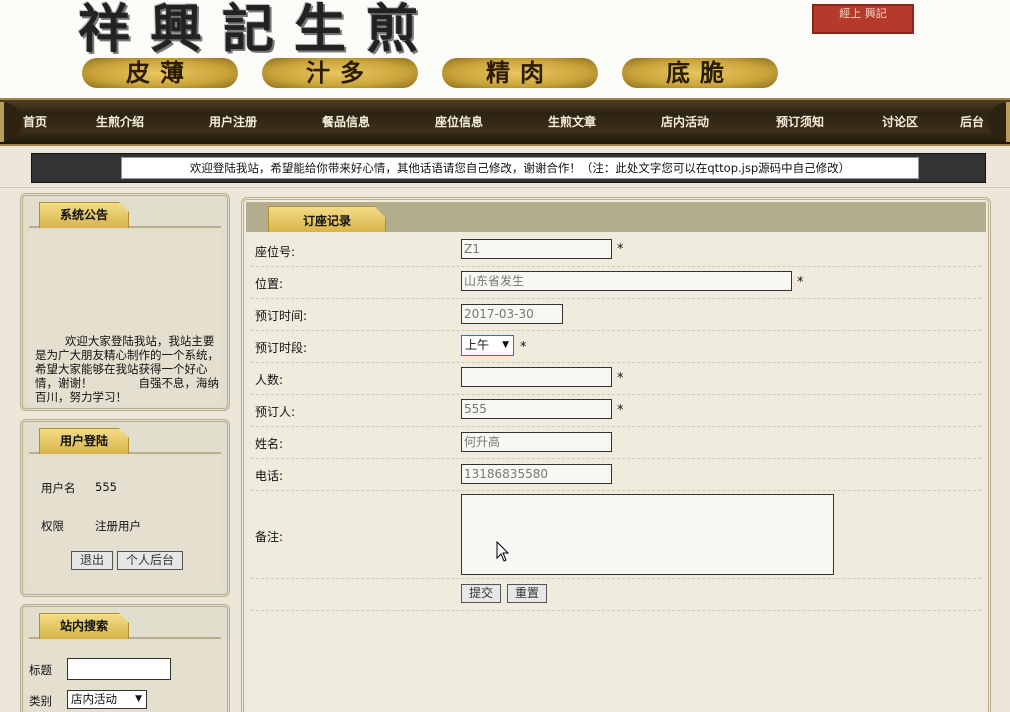 This screenshot has height=712, width=1010. What do you see at coordinates (527, 593) in the screenshot?
I see `reset-button: 重置` at bounding box center [527, 593].